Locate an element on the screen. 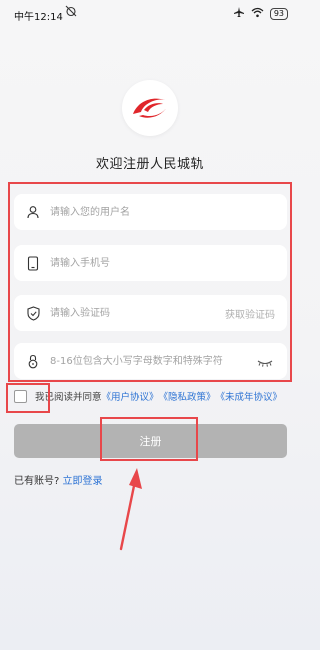  register-highlight-box is located at coordinates (149, 439).